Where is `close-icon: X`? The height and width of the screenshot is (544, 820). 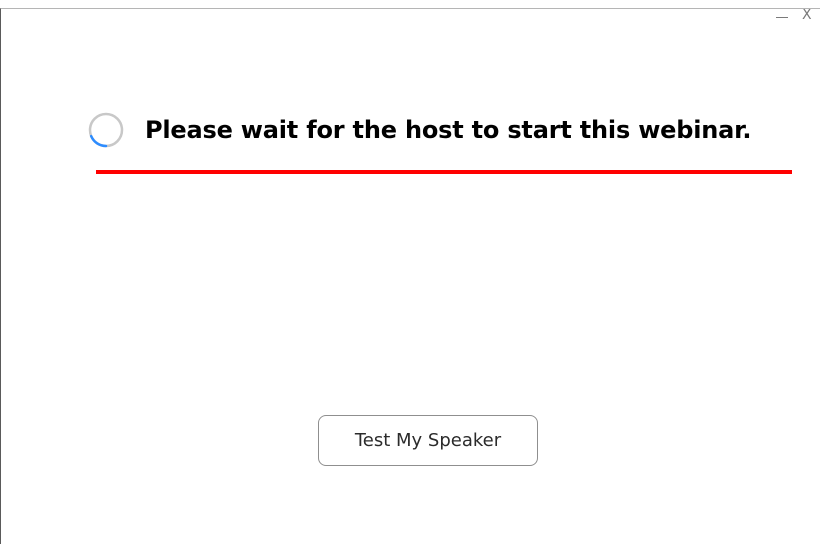 close-icon: X is located at coordinates (811, 16).